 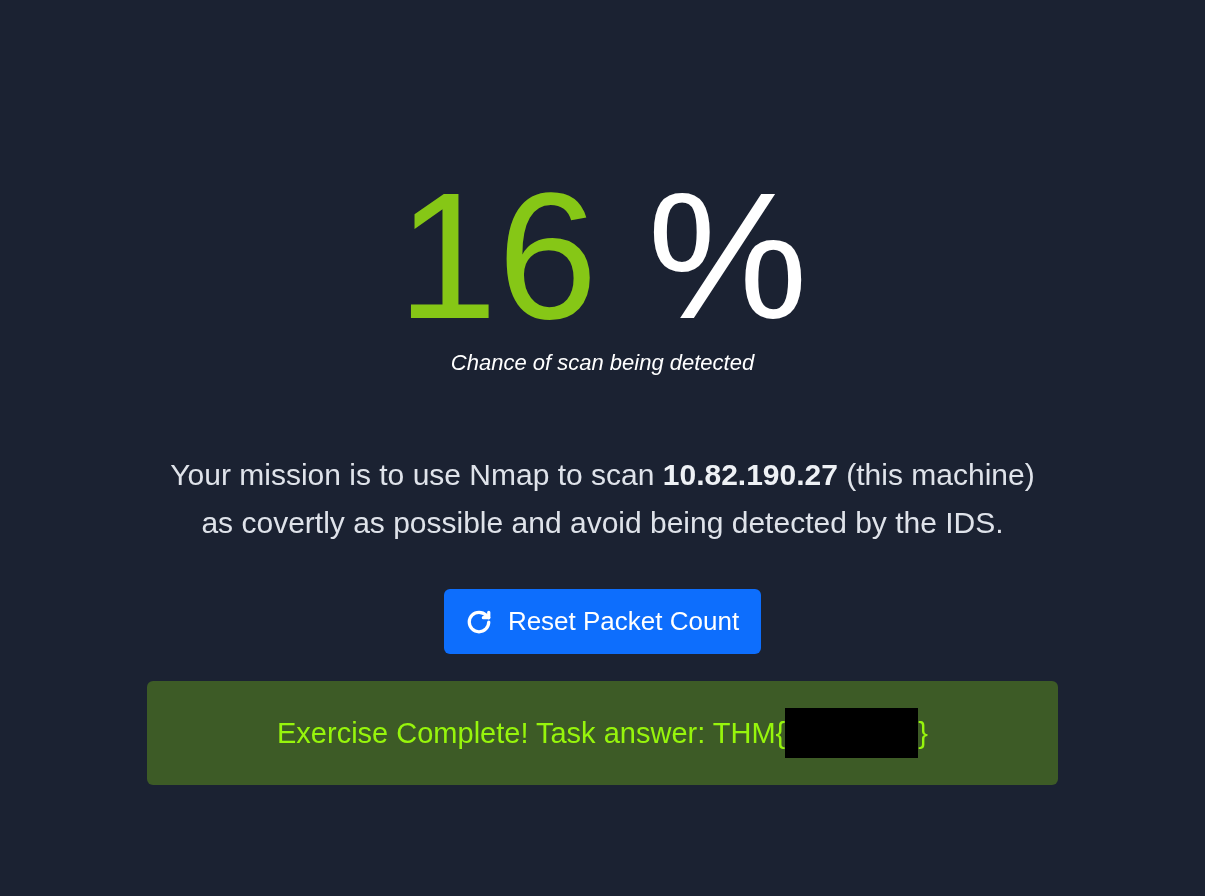 I want to click on alert-message: Exercise Complete! Task answer: THM{, so click(x=531, y=733).